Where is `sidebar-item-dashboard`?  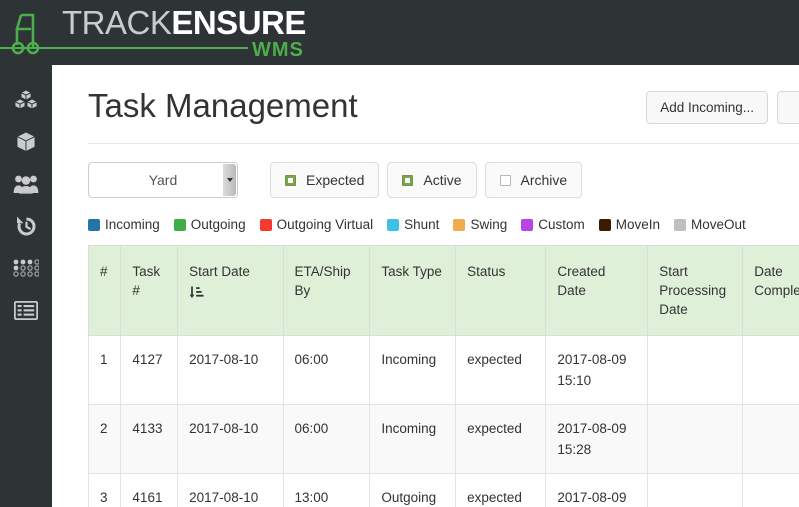
sidebar-item-dashboard is located at coordinates (26, 268).